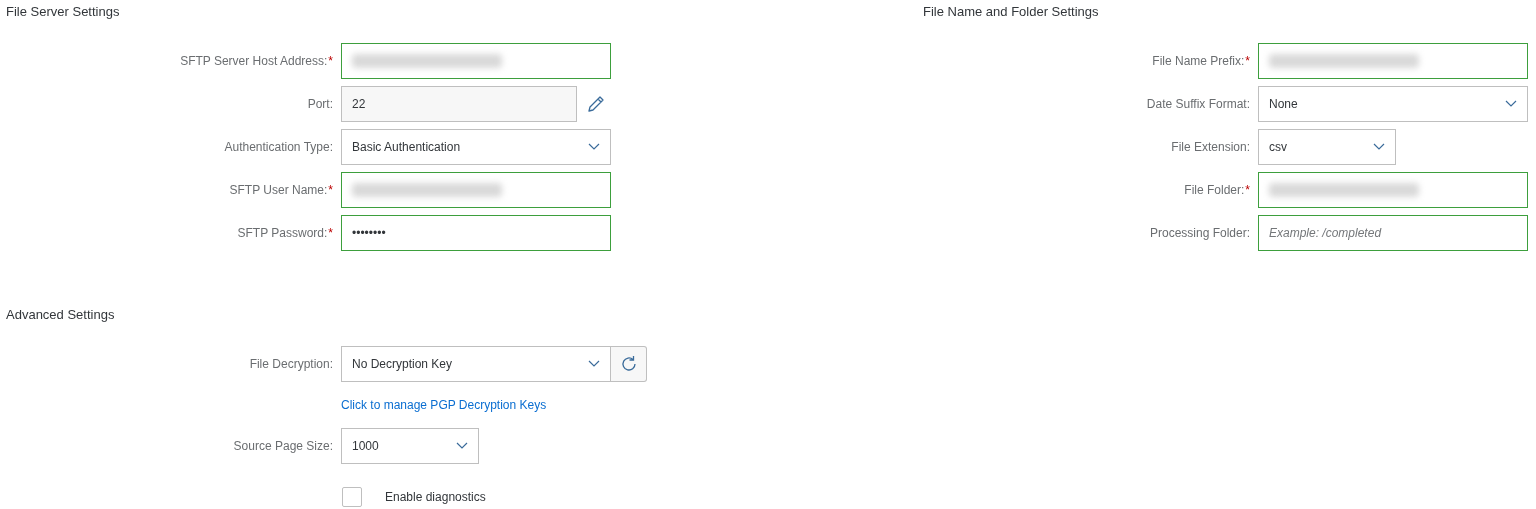 The width and height of the screenshot is (1536, 509). I want to click on field-label: File Extension:, so click(1210, 147).